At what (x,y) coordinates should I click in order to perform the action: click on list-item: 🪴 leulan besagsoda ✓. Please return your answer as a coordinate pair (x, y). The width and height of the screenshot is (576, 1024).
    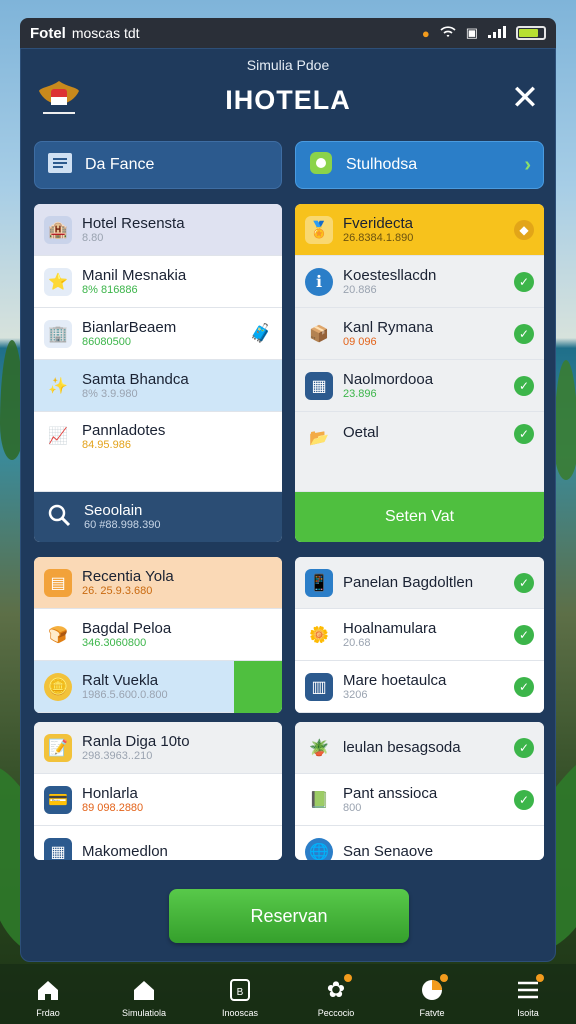
    Looking at the image, I should click on (419, 748).